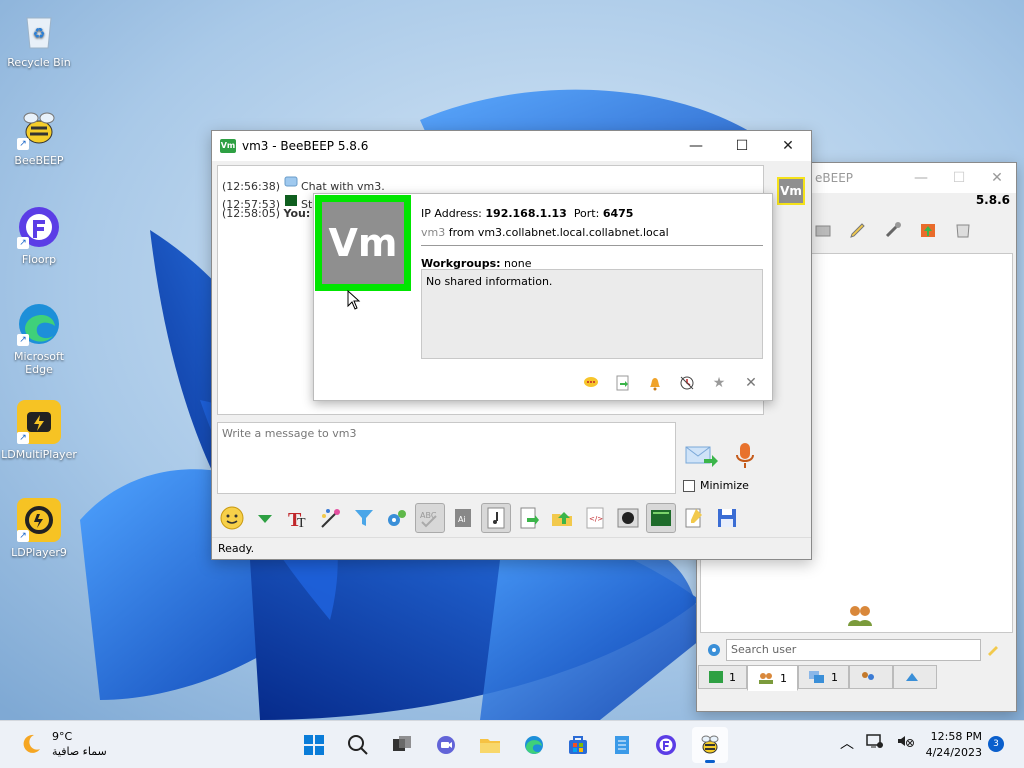 Image resolution: width=1024 pixels, height=768 pixels. I want to click on search-user-input: Search user, so click(853, 650).